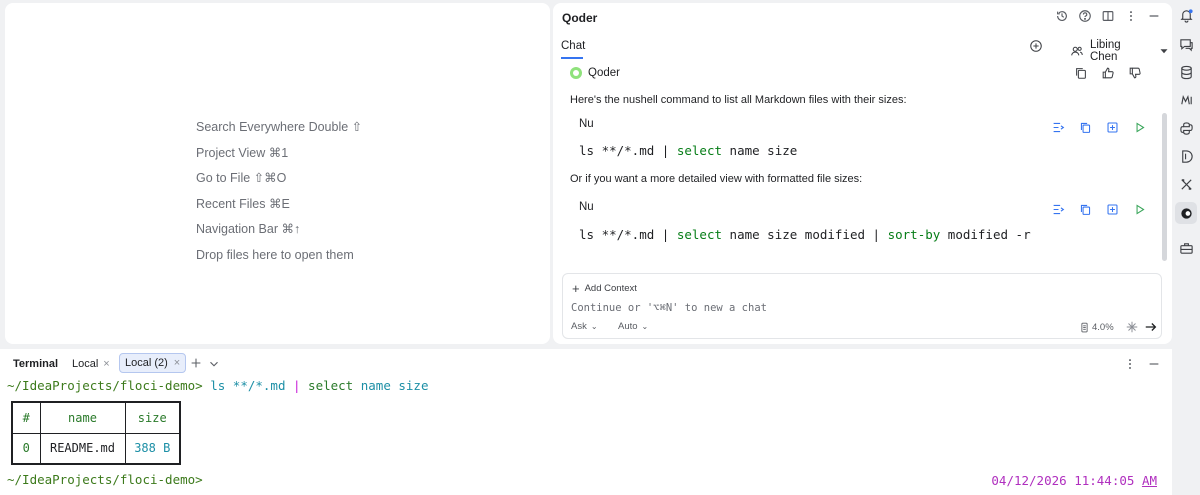  Describe the element at coordinates (669, 308) in the screenshot. I see `chat-input: Continue or '⌥⌘N' to new a chat` at that location.